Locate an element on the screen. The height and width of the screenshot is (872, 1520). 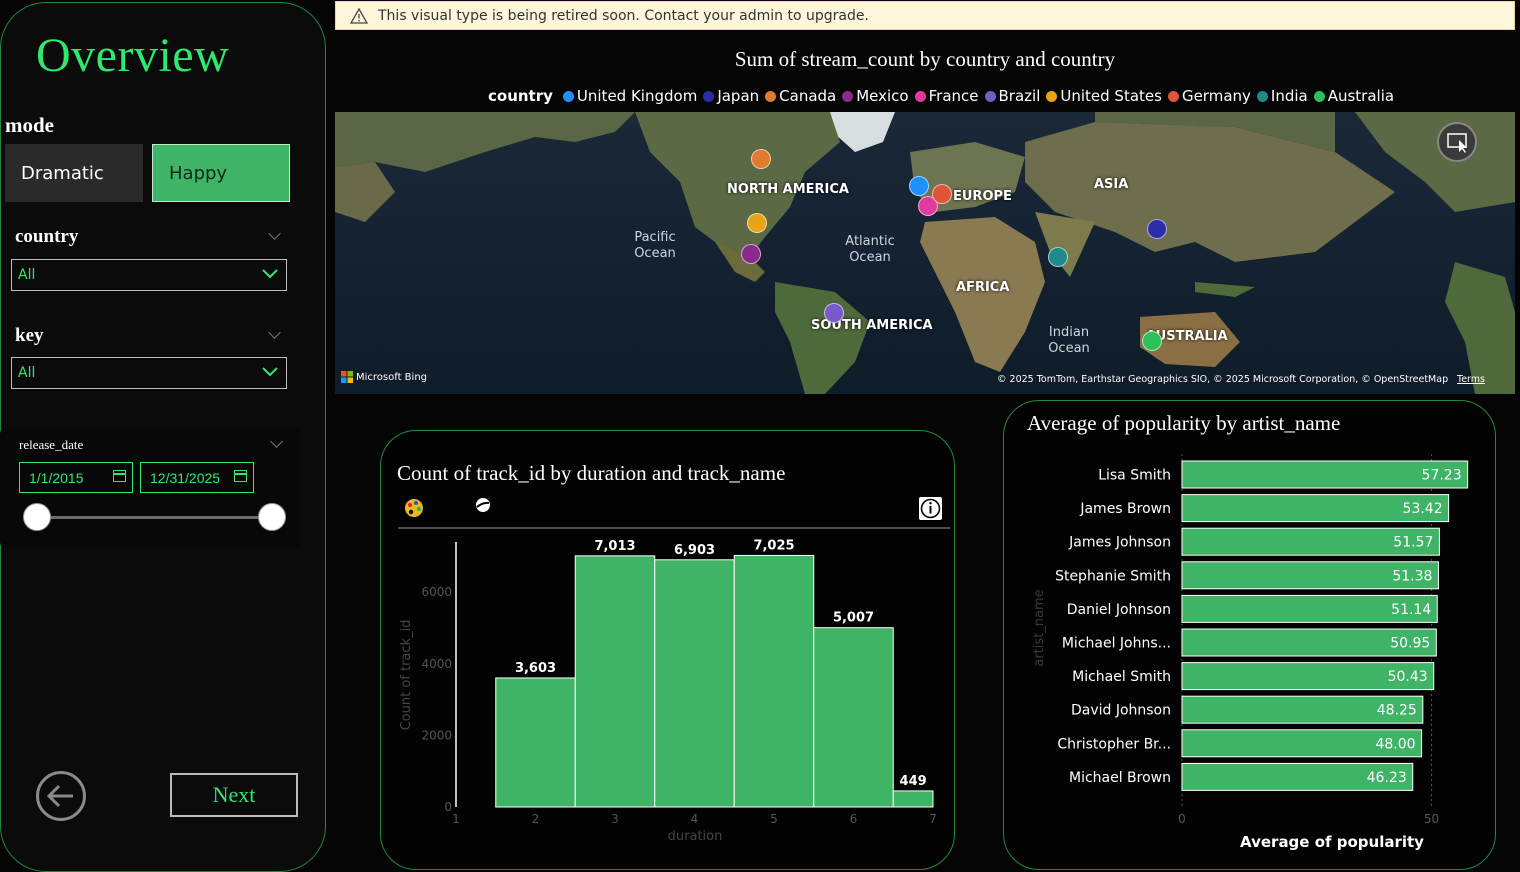
map-point-united-kingdom is located at coordinates (919, 186).